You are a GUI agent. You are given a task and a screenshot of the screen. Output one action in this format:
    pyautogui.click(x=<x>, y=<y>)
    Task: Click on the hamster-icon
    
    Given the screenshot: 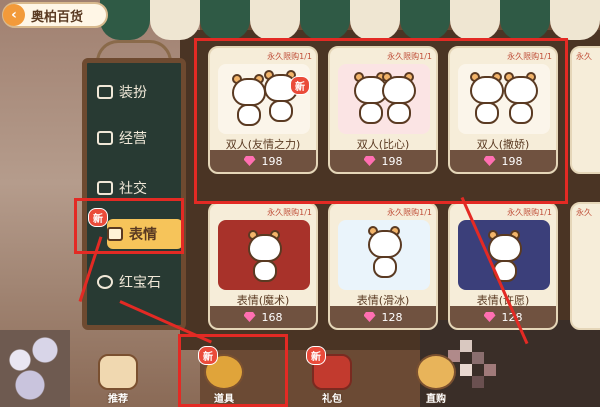 What is the action you would take?
    pyautogui.click(x=118, y=372)
    